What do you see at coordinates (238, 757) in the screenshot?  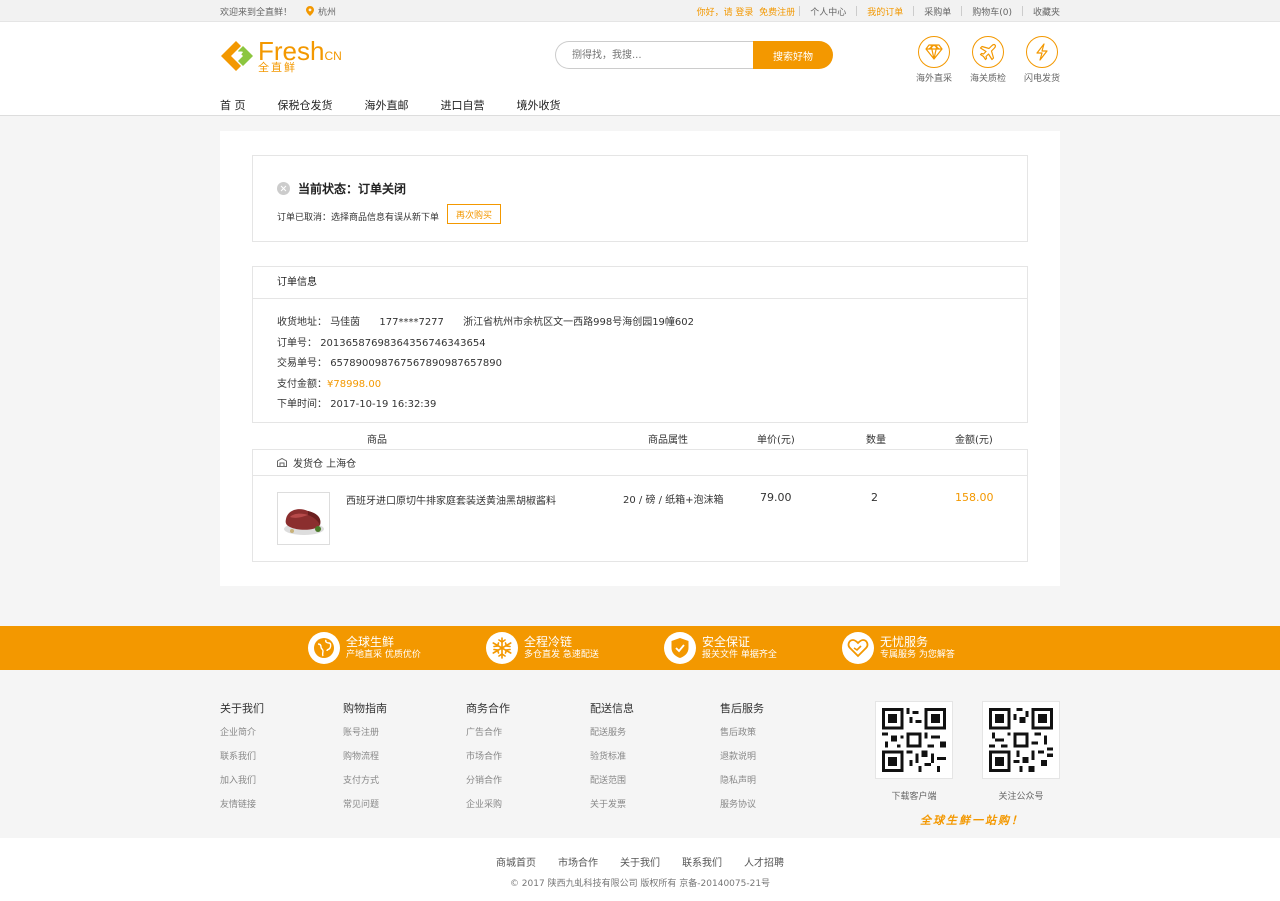 I see `footer-link: 联系我们` at bounding box center [238, 757].